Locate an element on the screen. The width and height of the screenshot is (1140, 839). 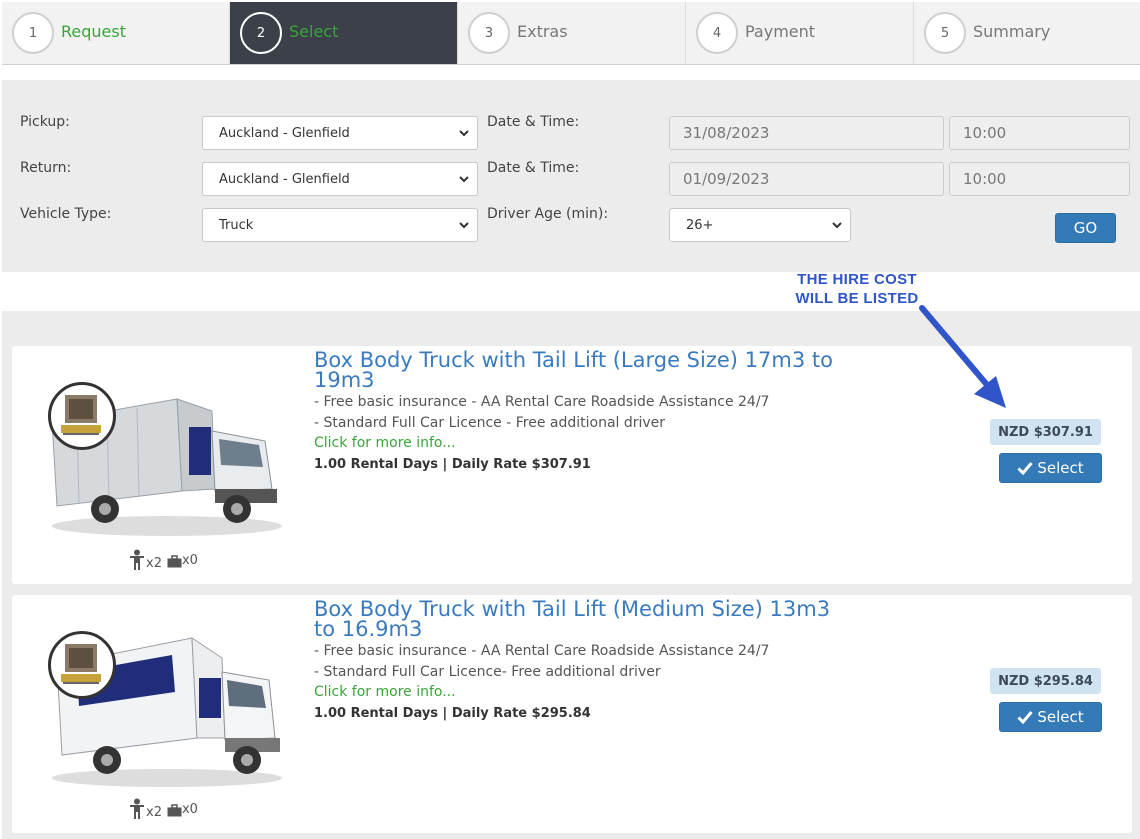
step-extras: 3 Extras is located at coordinates (572, 33).